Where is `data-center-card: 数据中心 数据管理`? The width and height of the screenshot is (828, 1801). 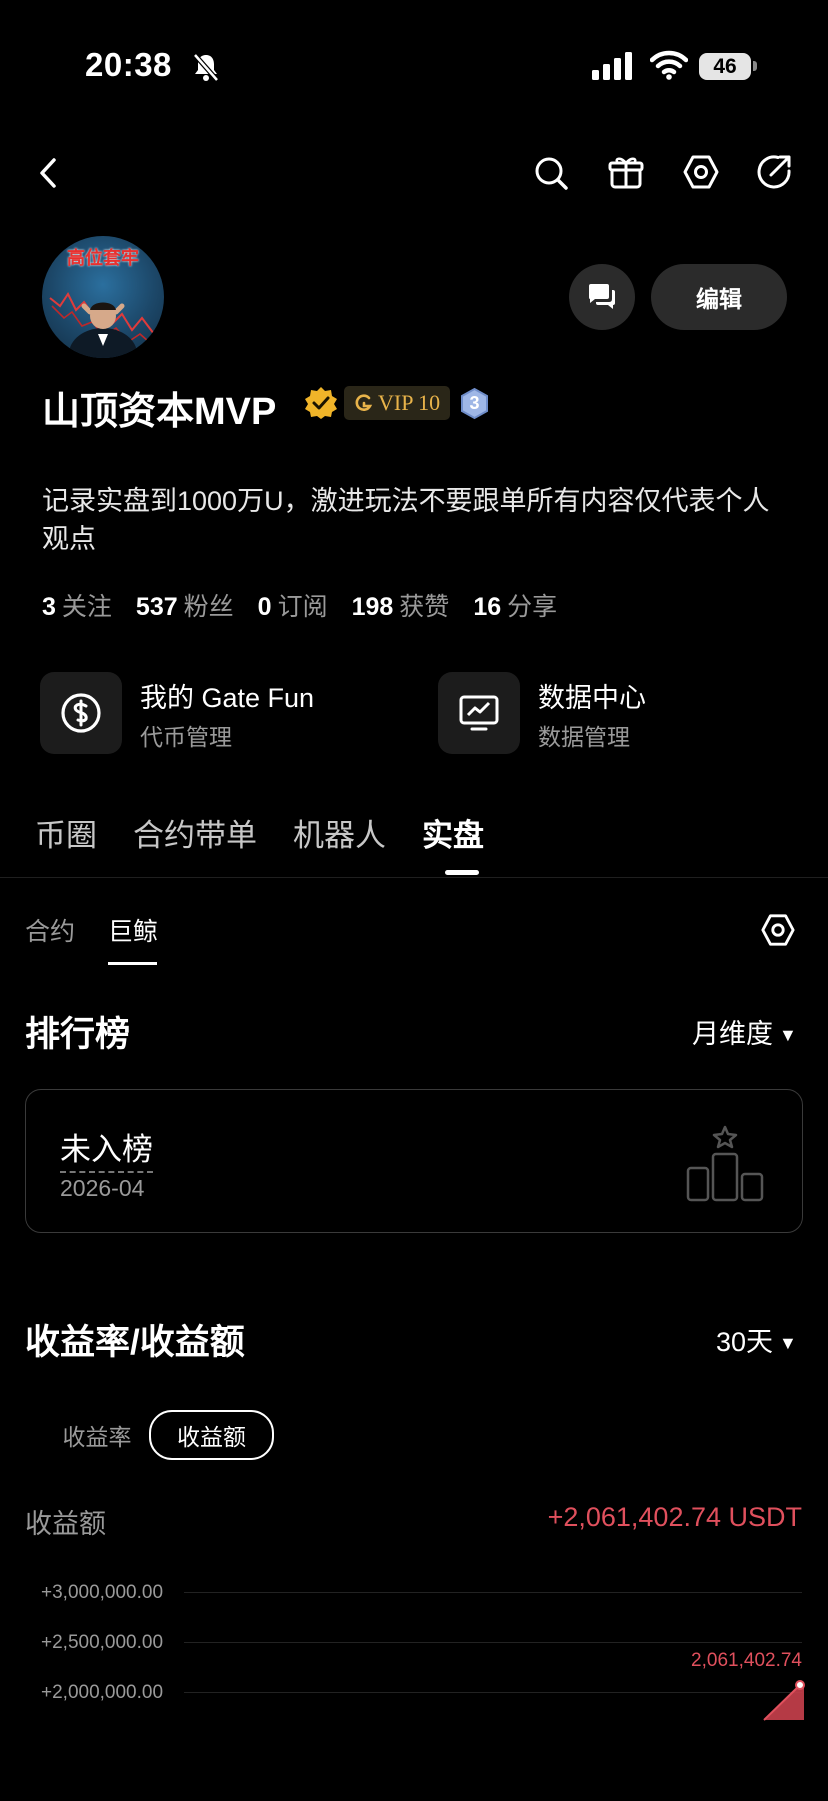 data-center-card: 数据中心 数据管理 is located at coordinates (613, 713).